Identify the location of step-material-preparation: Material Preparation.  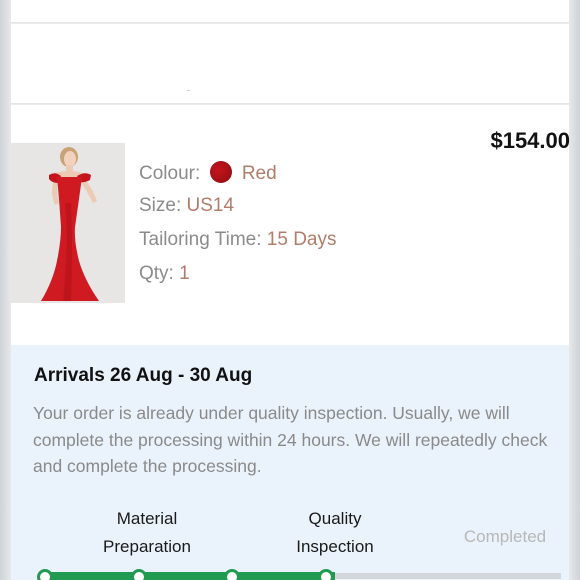
(147, 533).